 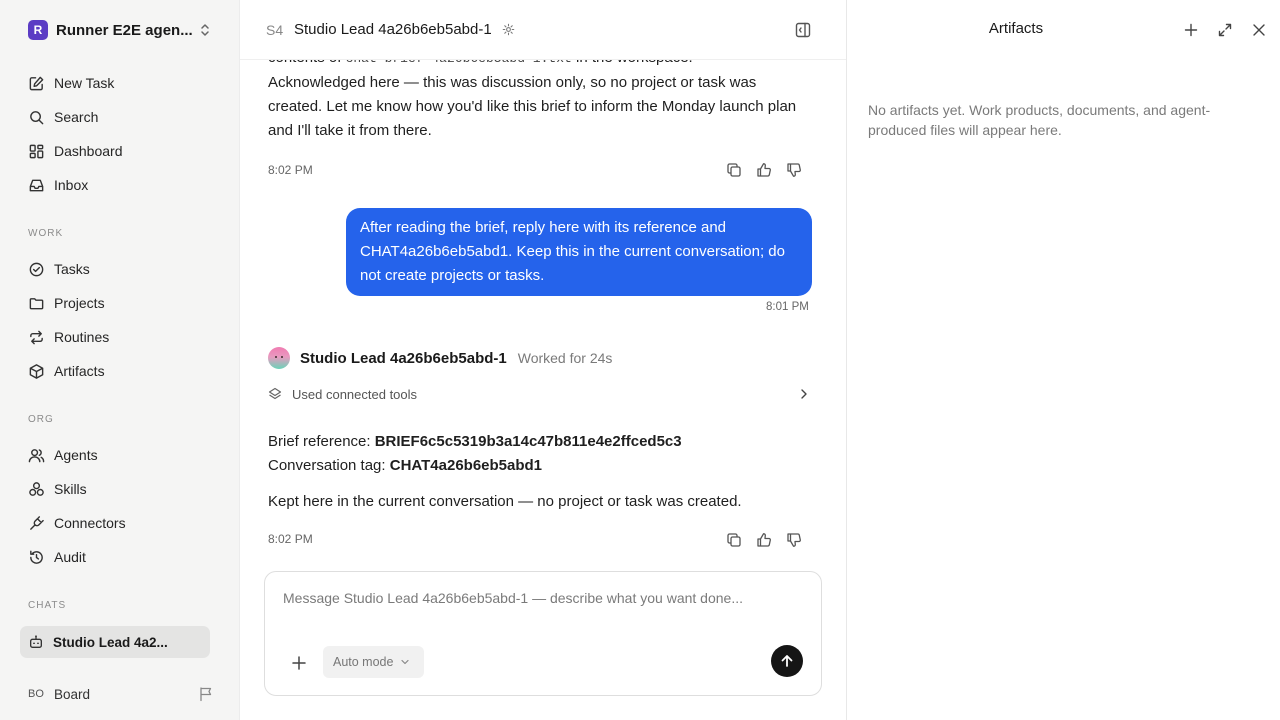 I want to click on skills-icon, so click(x=36, y=488).